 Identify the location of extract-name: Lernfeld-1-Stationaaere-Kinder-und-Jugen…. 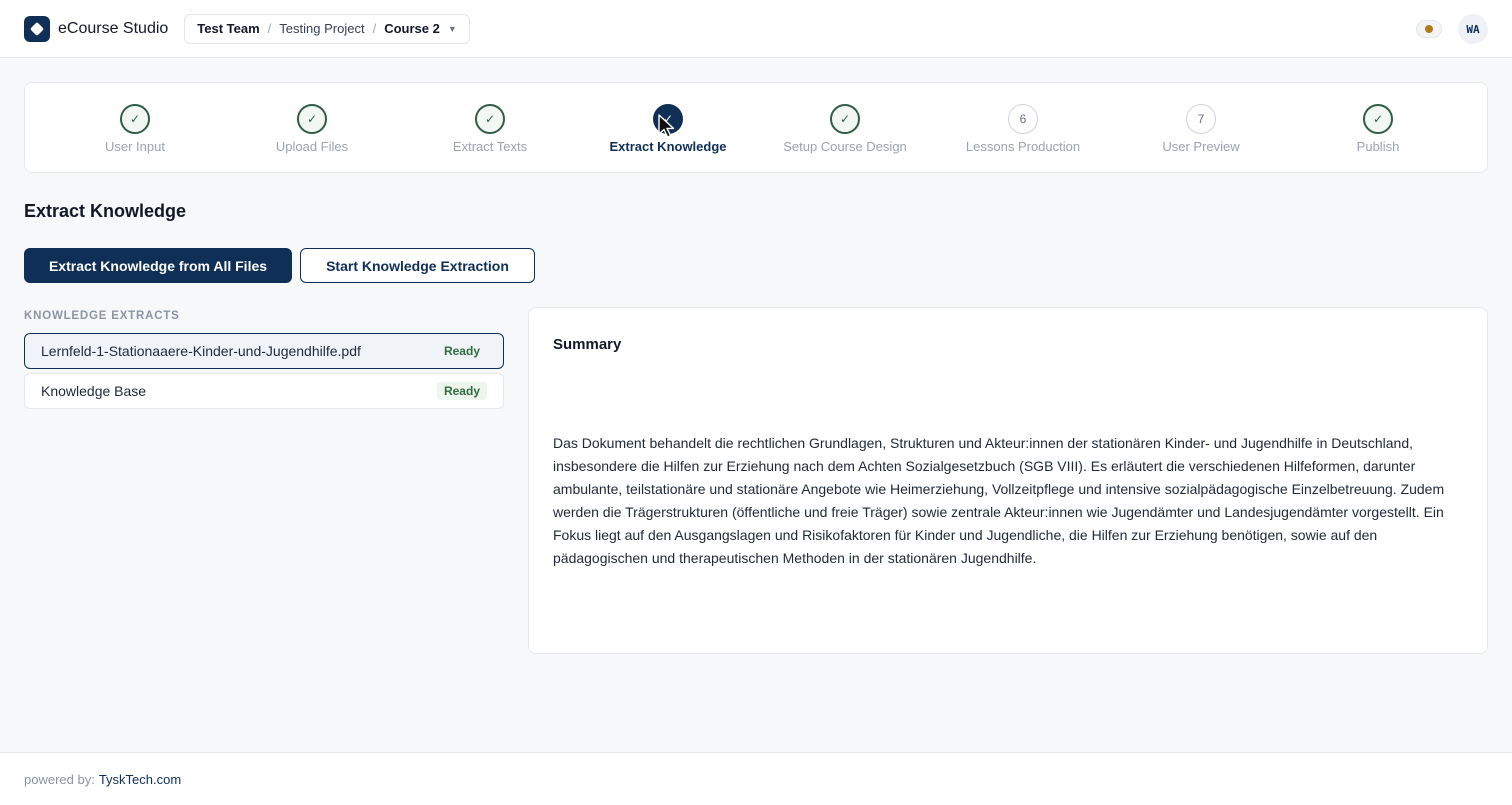
(201, 351).